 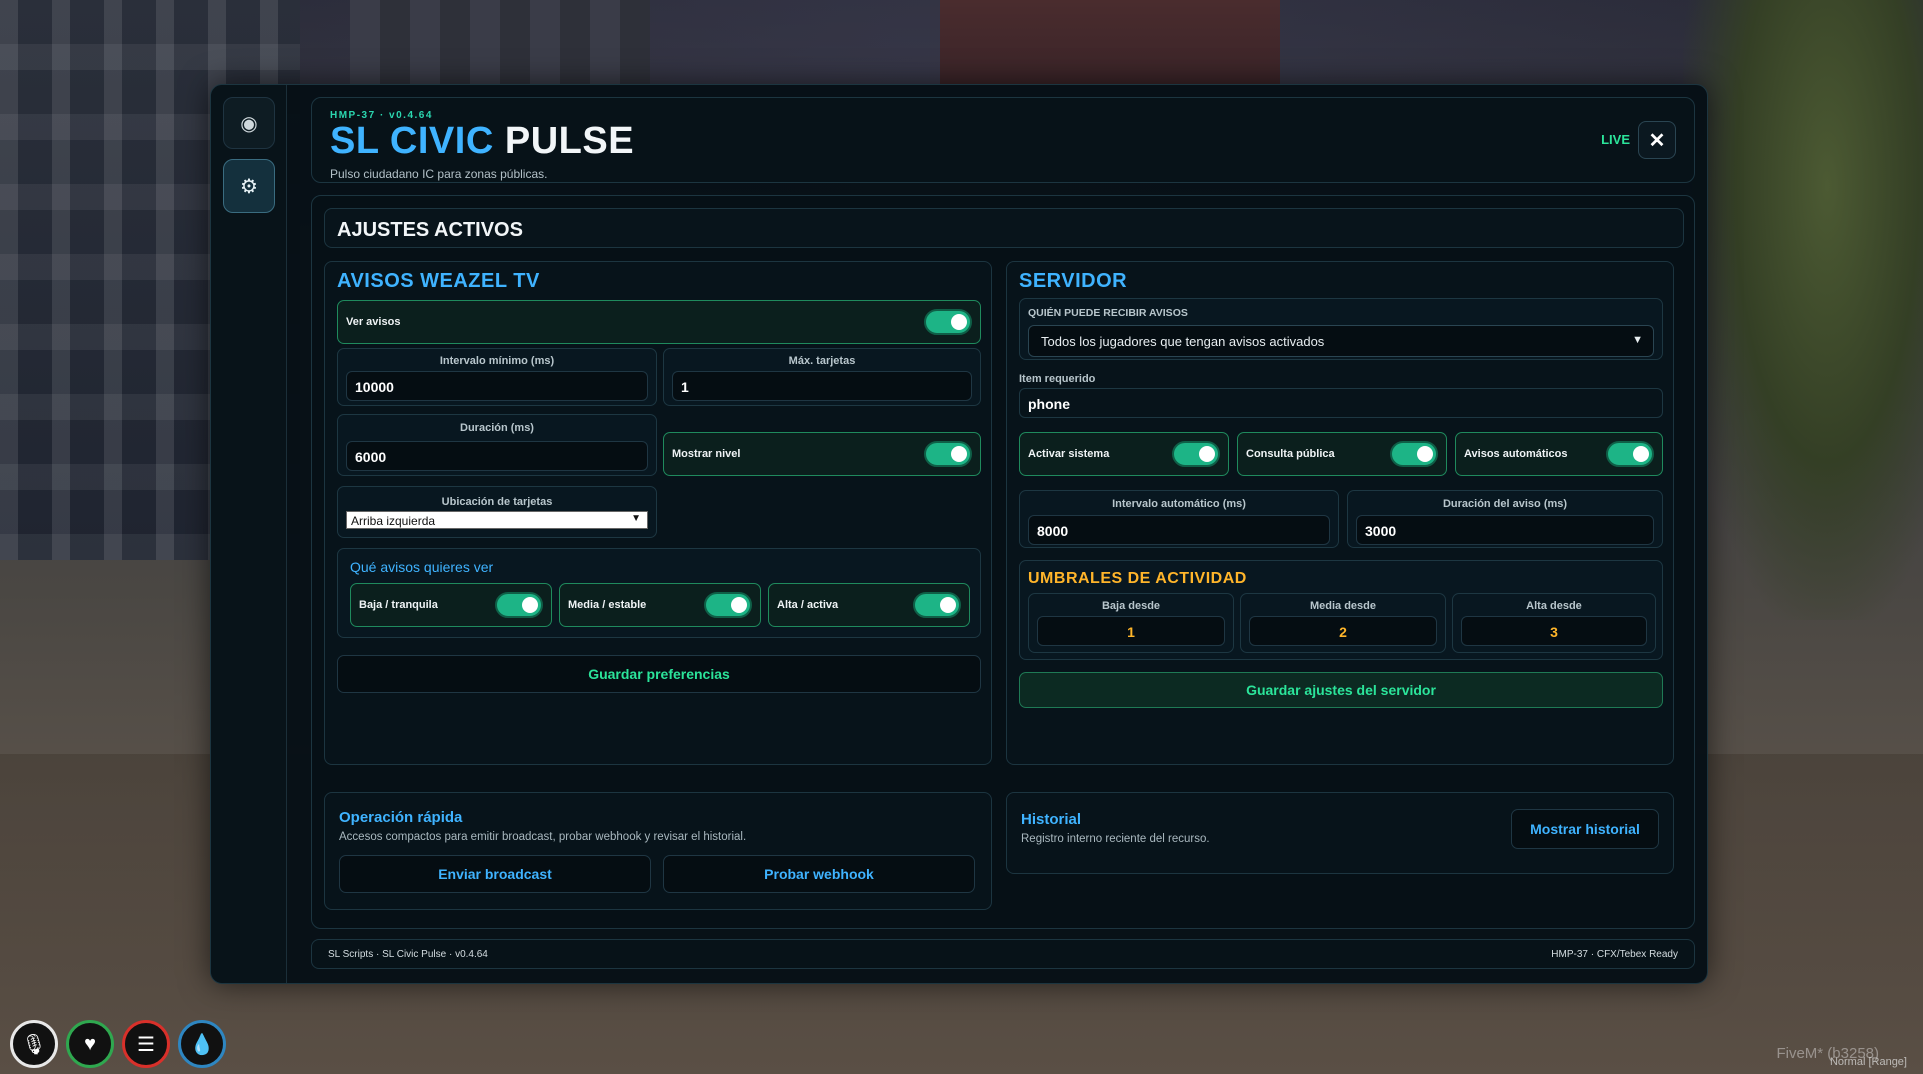 What do you see at coordinates (1051, 819) in the screenshot?
I see `historial-title: Historial` at bounding box center [1051, 819].